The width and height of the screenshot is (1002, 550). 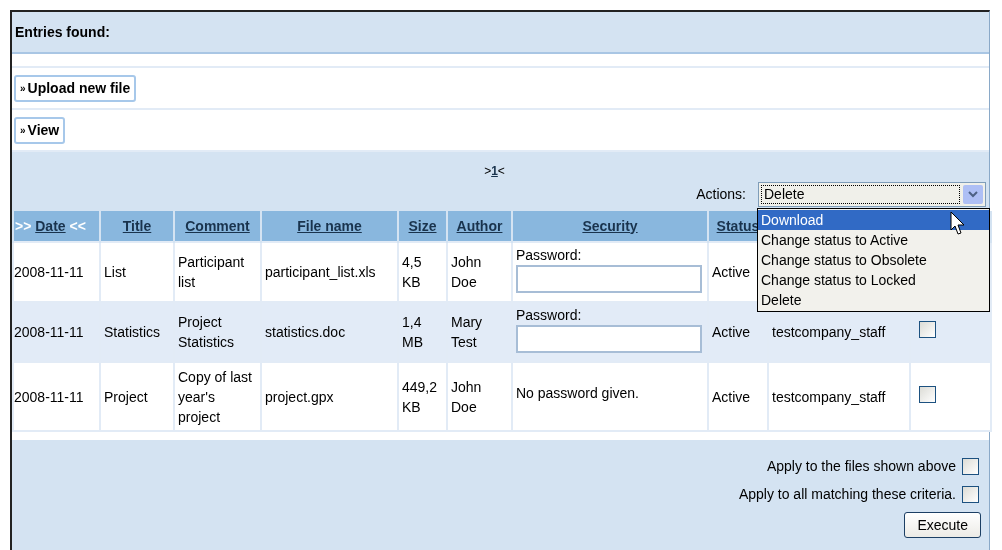 What do you see at coordinates (577, 393) in the screenshot?
I see `table-cell-text: No password given.` at bounding box center [577, 393].